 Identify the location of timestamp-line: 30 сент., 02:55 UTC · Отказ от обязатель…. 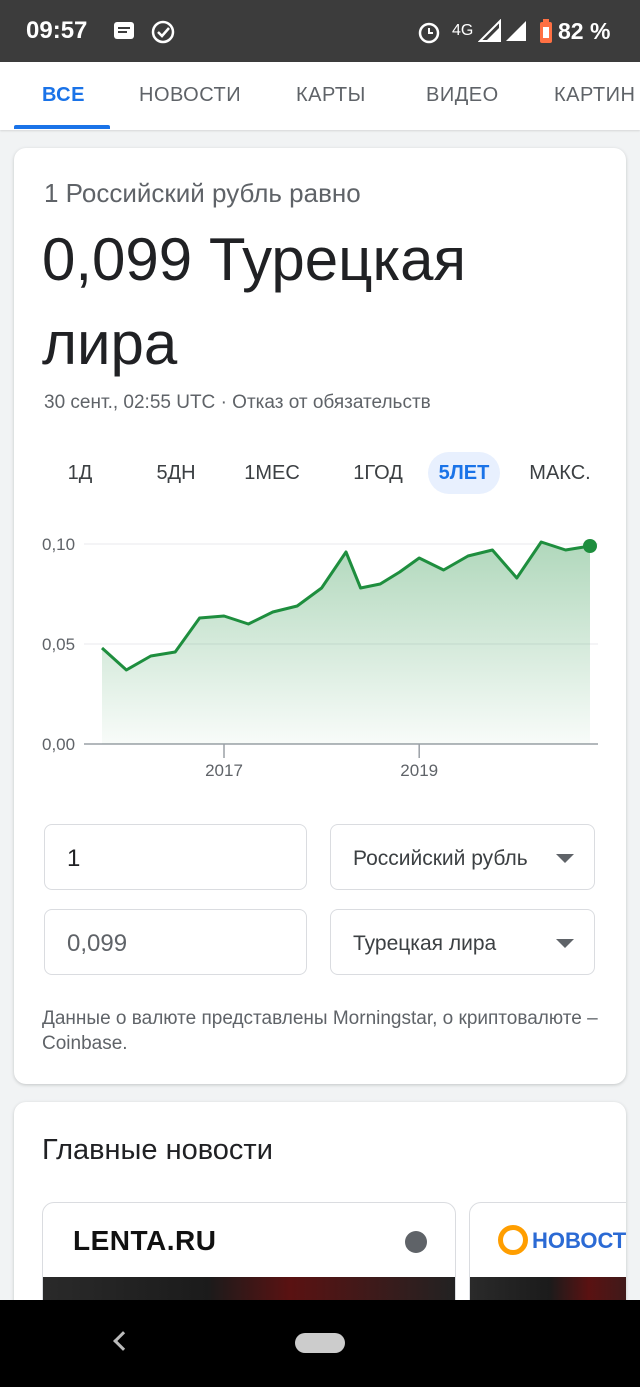
(237, 403).